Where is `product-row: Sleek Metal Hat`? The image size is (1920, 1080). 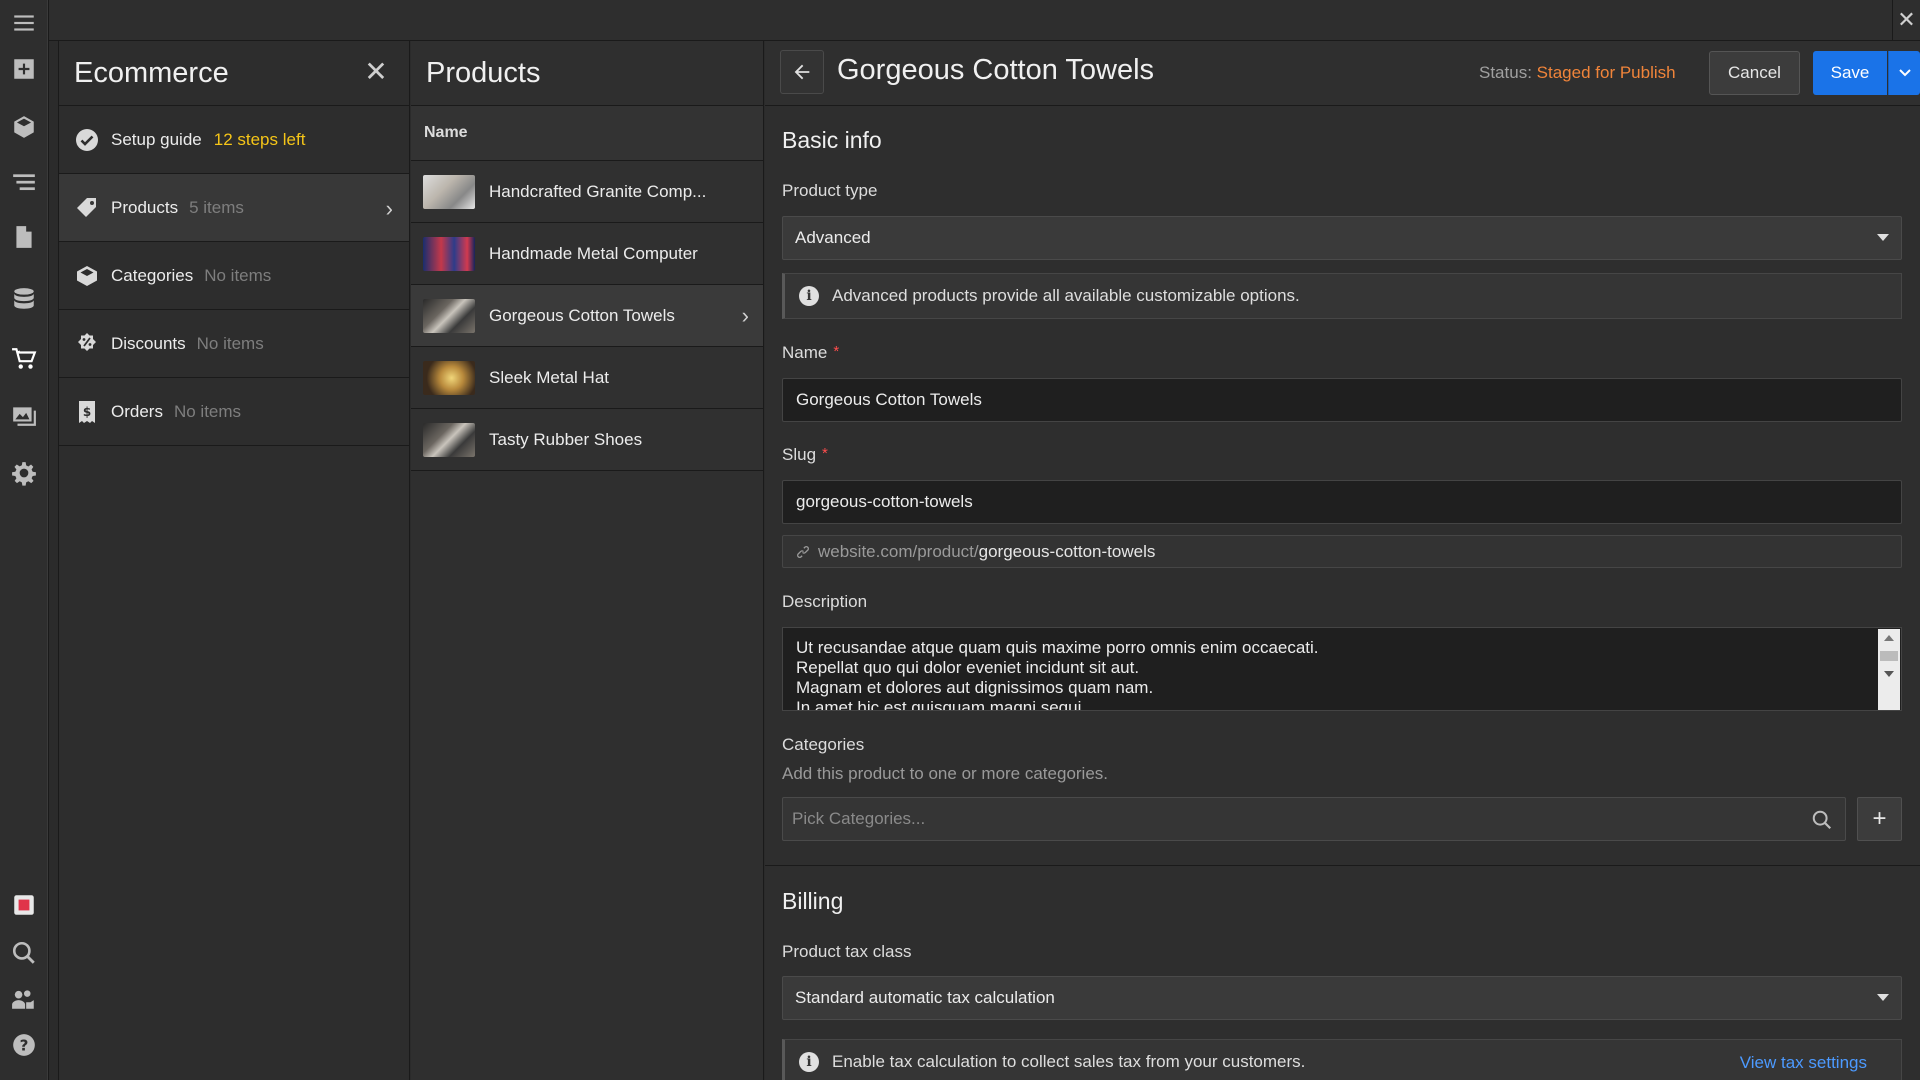 product-row: Sleek Metal Hat is located at coordinates (587, 378).